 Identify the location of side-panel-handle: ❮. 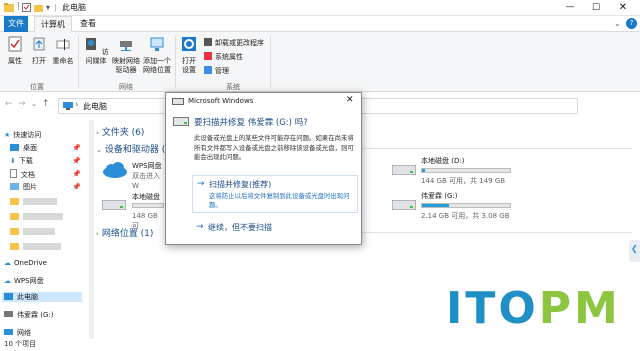
(634, 251).